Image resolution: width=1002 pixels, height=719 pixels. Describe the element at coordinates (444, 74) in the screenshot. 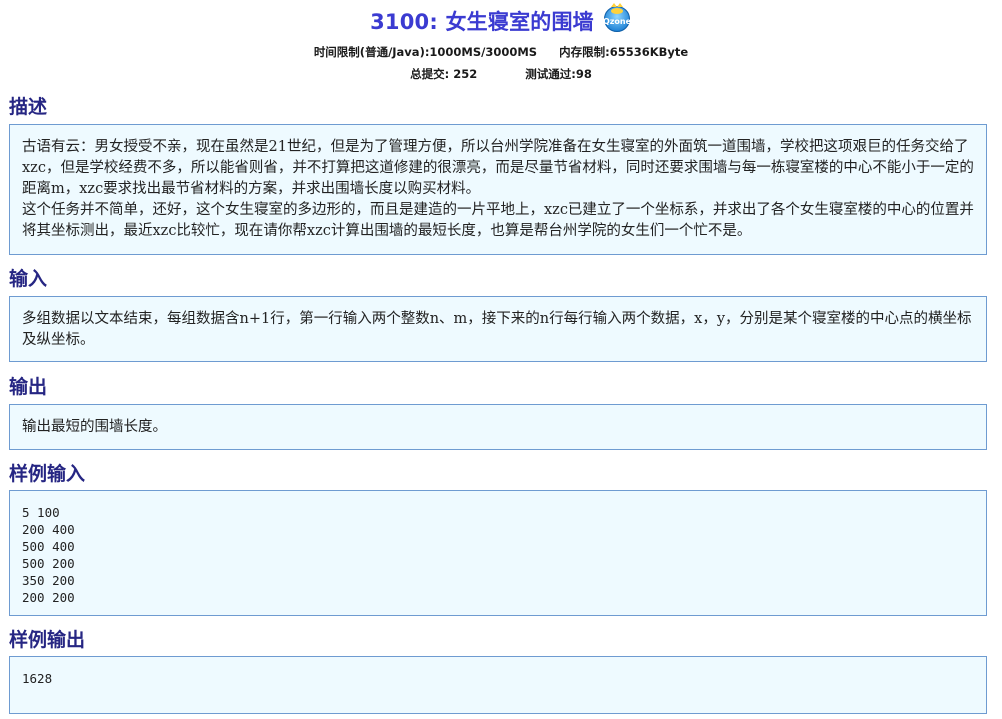

I see `total-submit: 总提交: 252` at that location.